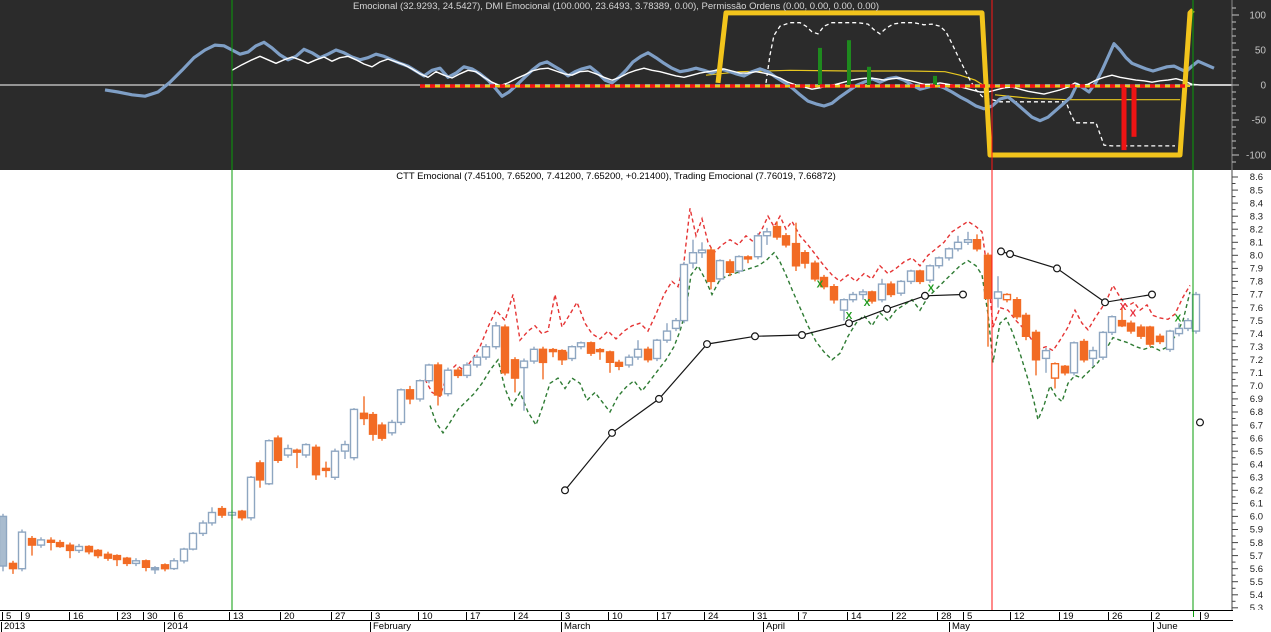 The width and height of the screenshot is (1271, 632). What do you see at coordinates (1199, 422) in the screenshot?
I see `order-circle-marker` at bounding box center [1199, 422].